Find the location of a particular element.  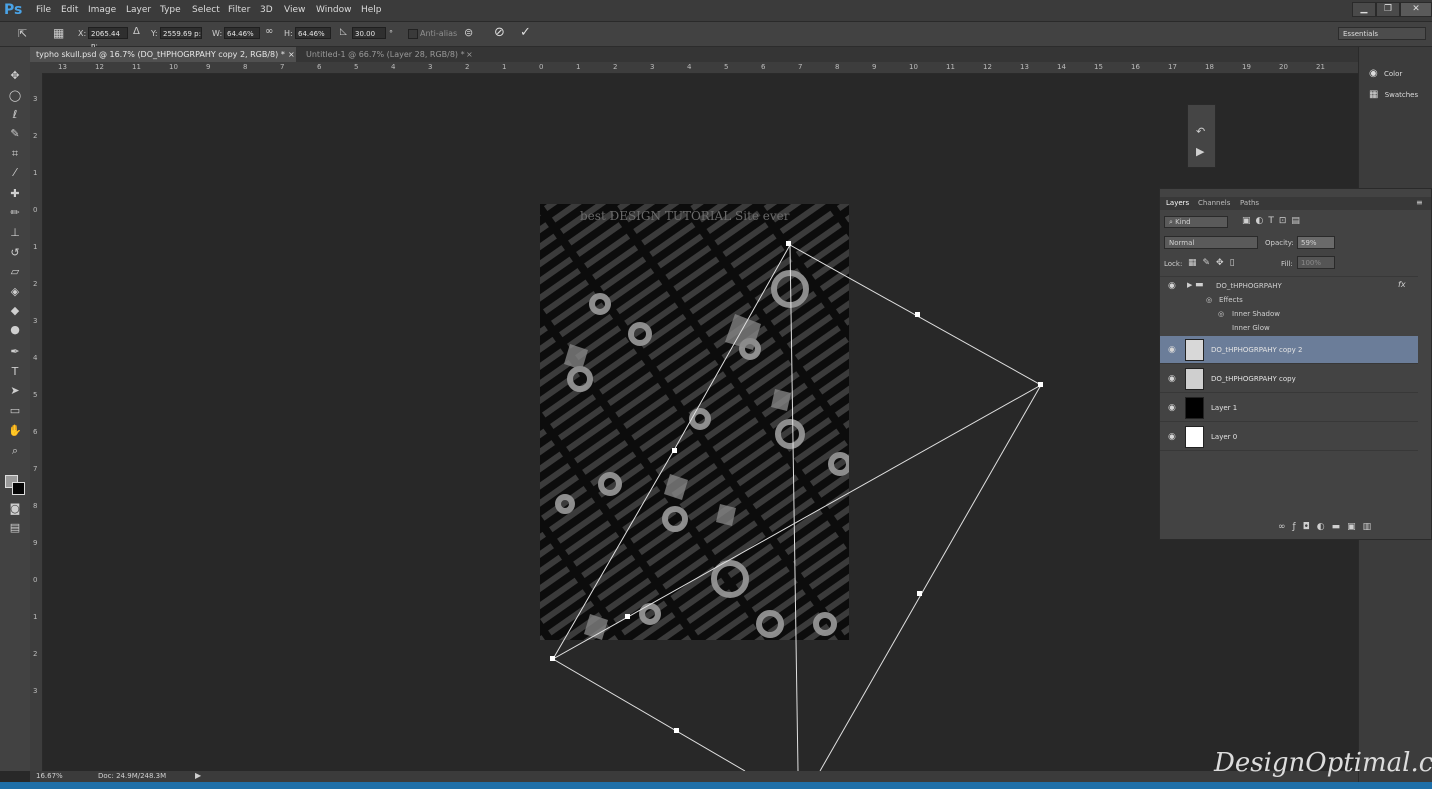

filter-icons: ▣◐T⊡▤ is located at coordinates (1273, 221).